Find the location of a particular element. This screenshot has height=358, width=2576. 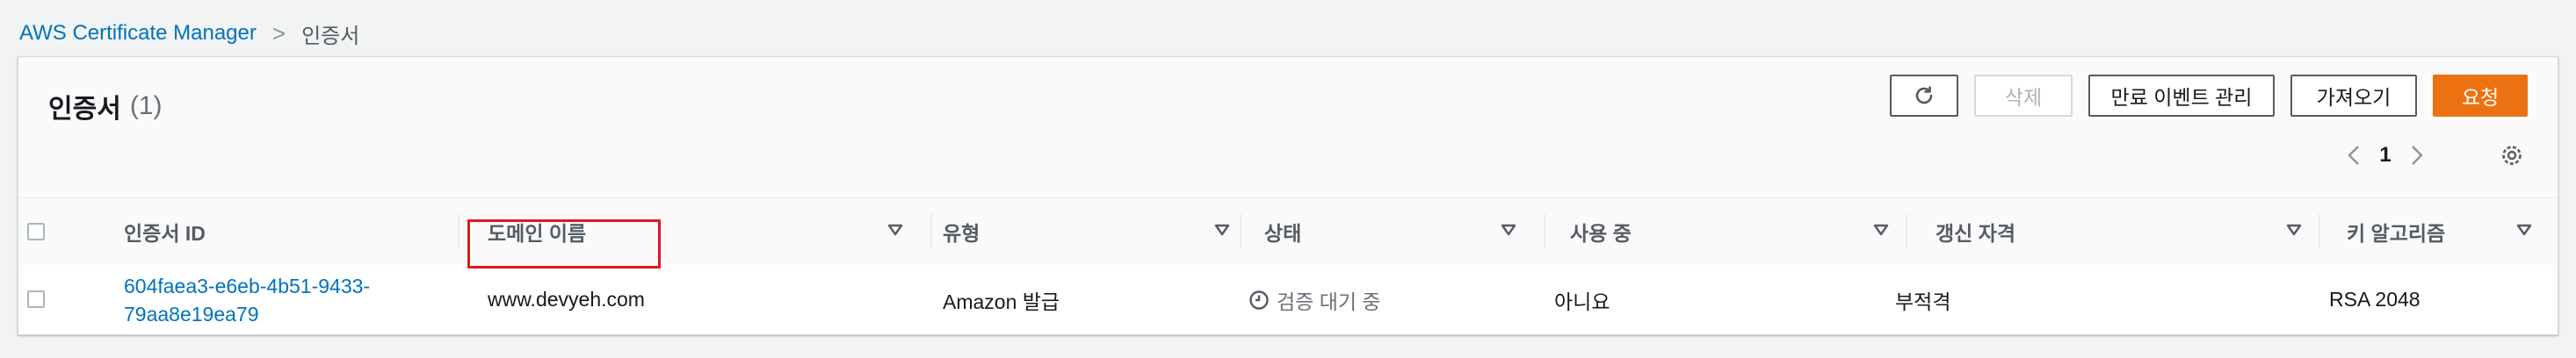

column-header-key-algorithm: 키 알고리즘 is located at coordinates (2452, 231).